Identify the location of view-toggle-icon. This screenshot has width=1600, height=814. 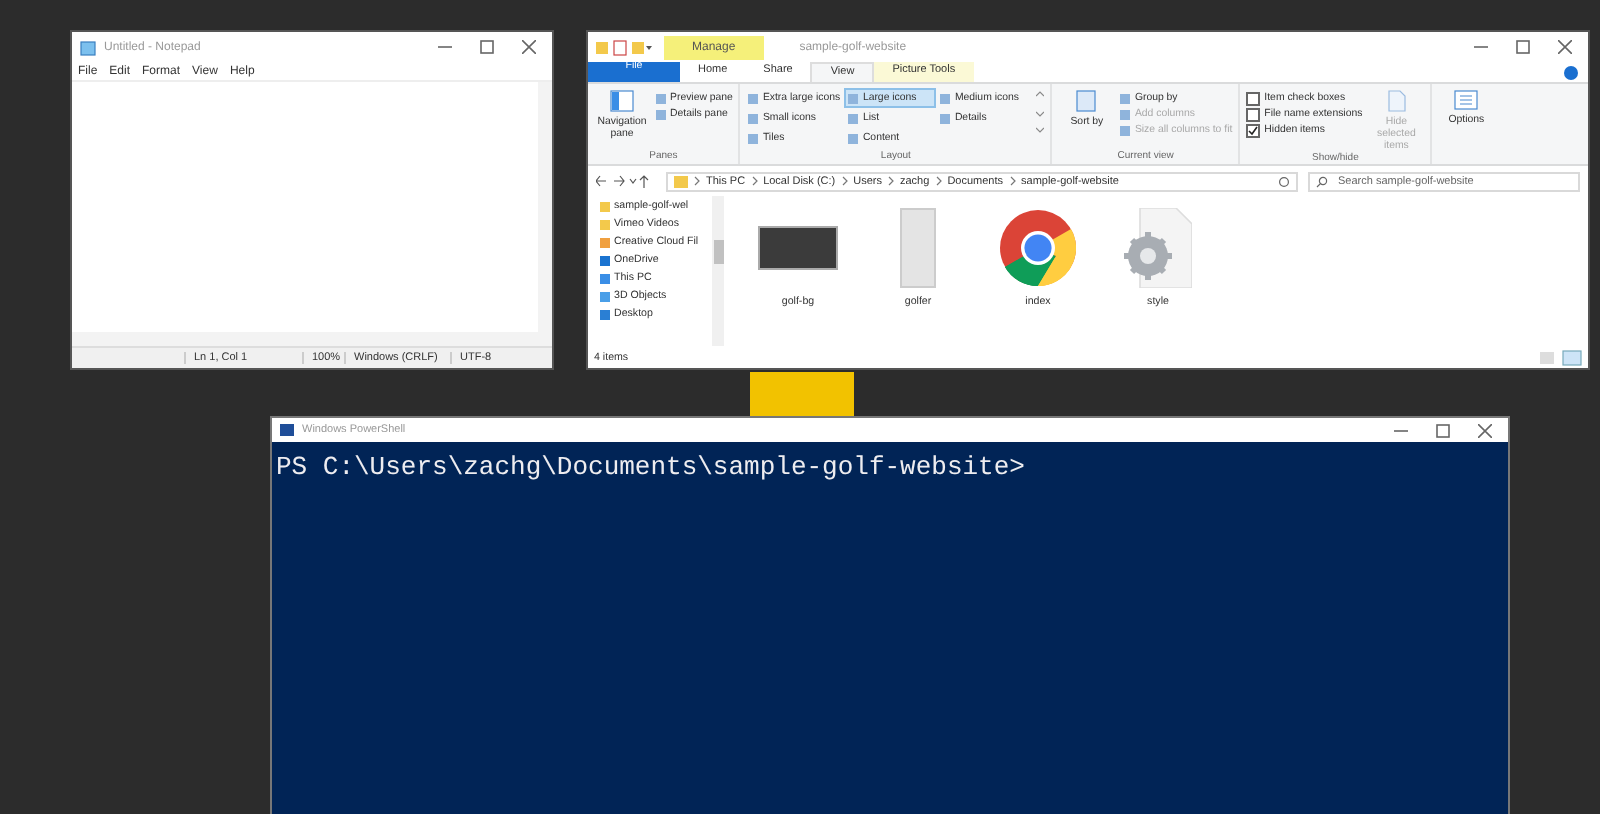
(1560, 357).